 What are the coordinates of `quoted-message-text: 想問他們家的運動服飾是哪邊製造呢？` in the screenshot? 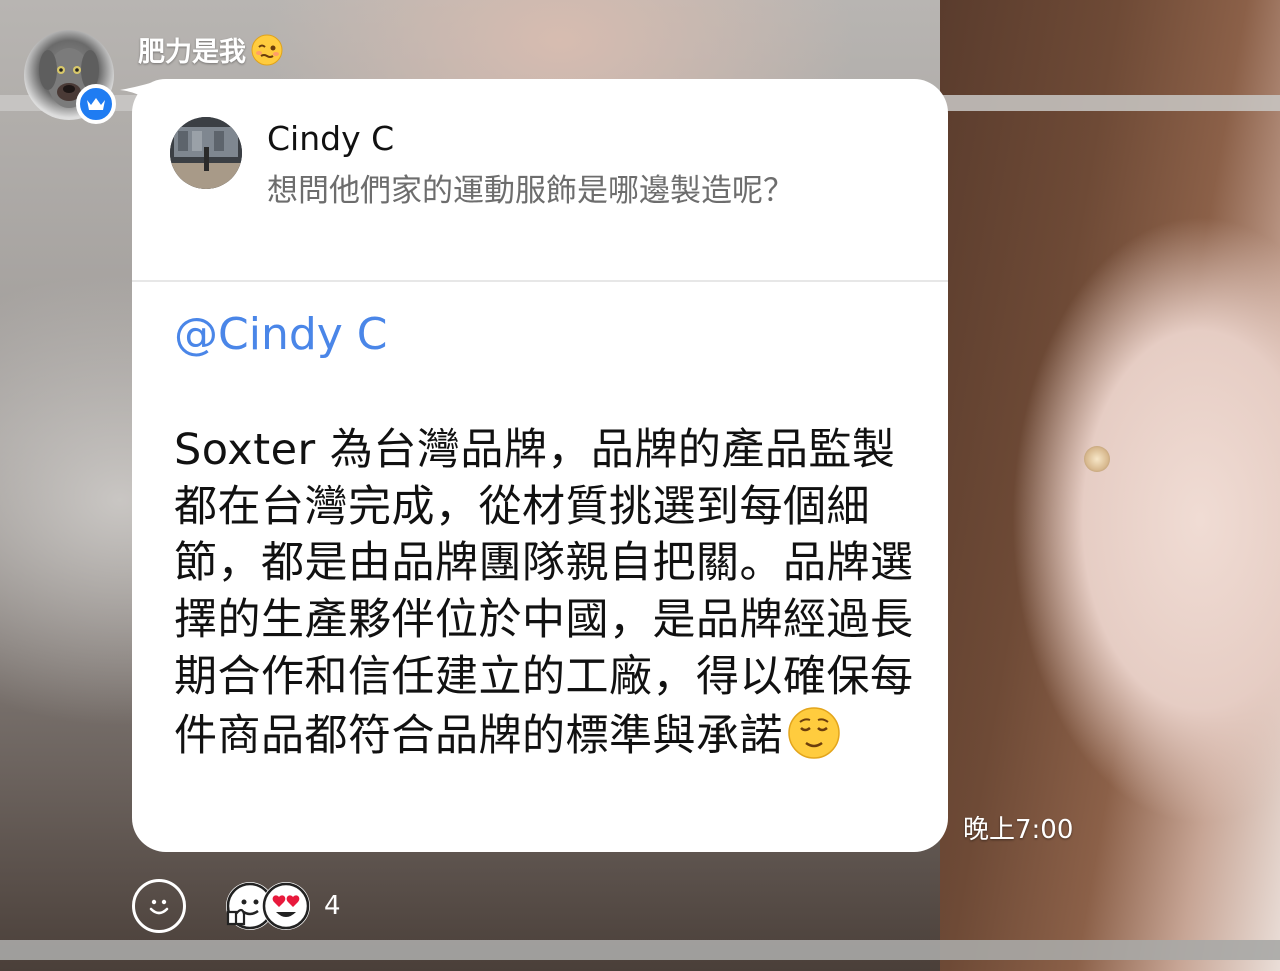 It's located at (530, 191).